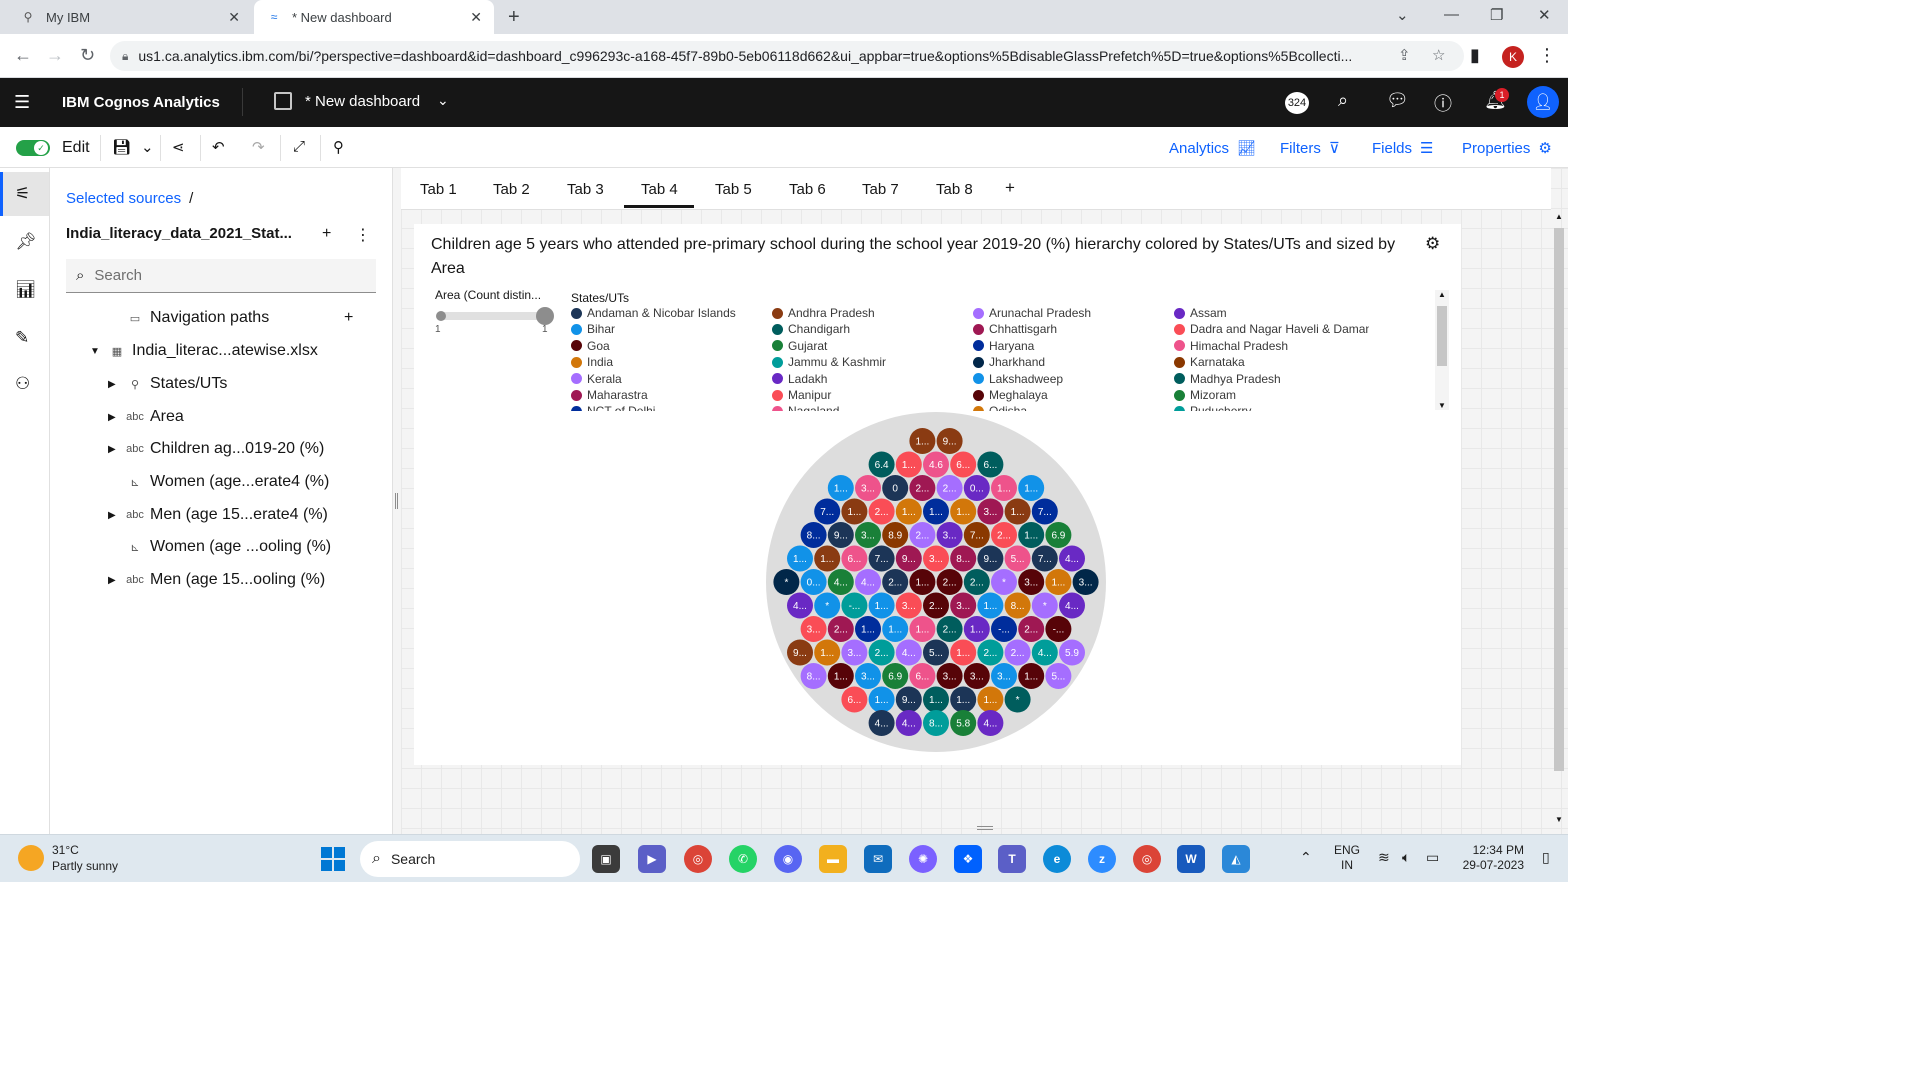 The image size is (1920, 1080). Describe the element at coordinates (204, 351) in the screenshot. I see `tree-item: ▼ ▦ India_literac...atewise.xlsx` at that location.